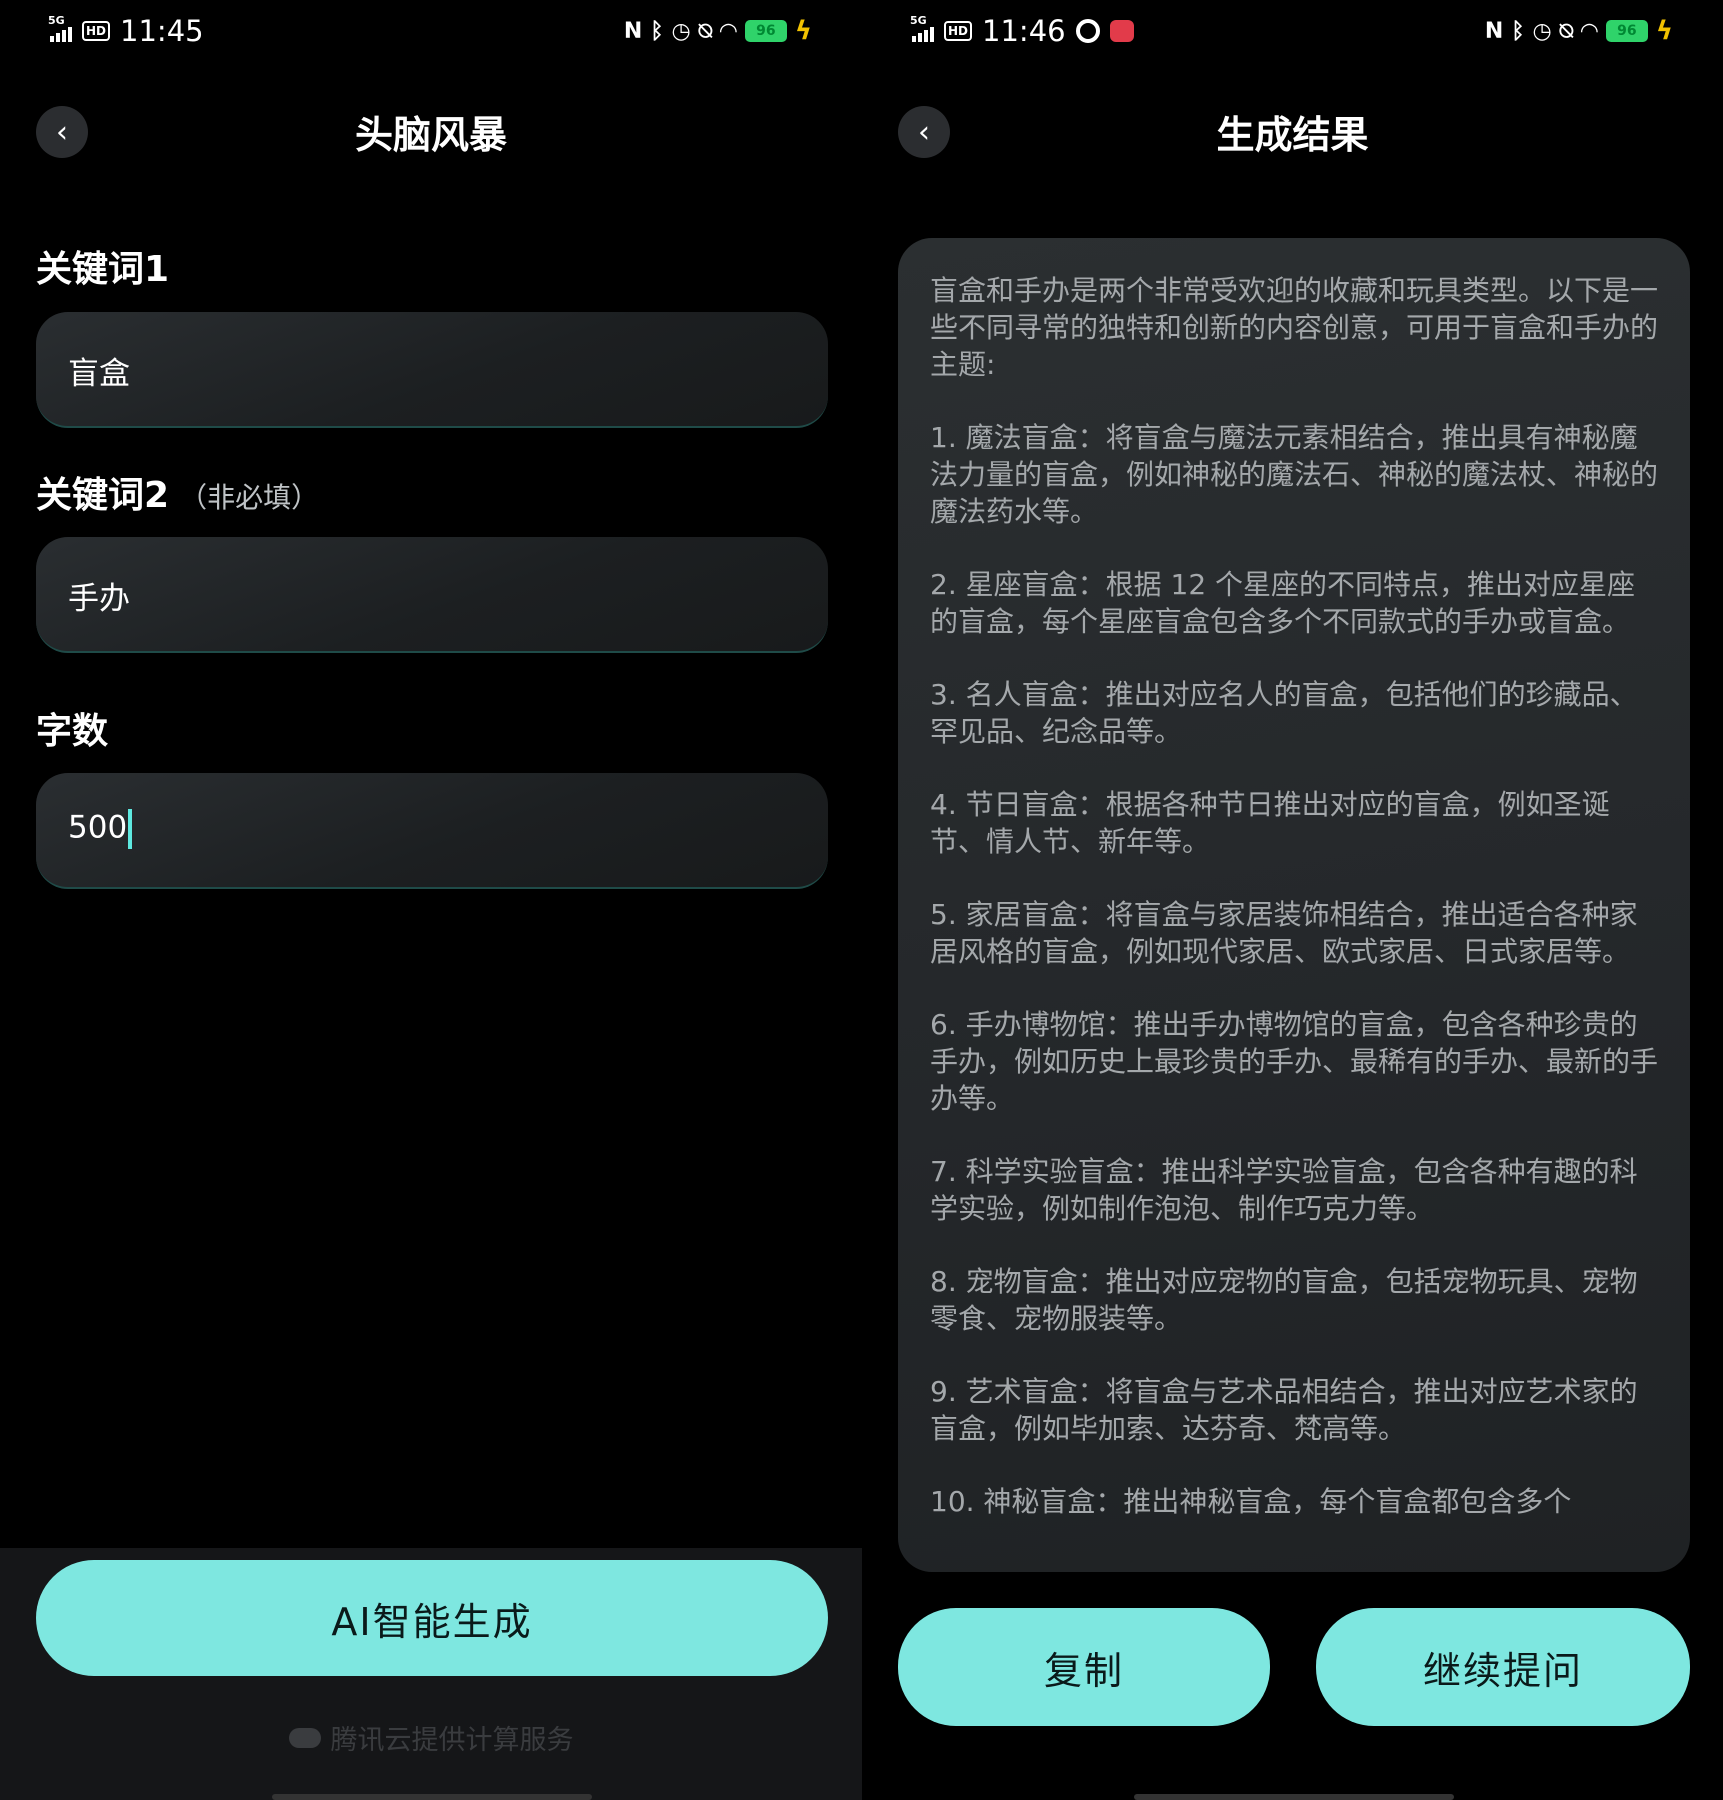  What do you see at coordinates (432, 1618) in the screenshot?
I see `ai-generate-button: AI智能生成` at bounding box center [432, 1618].